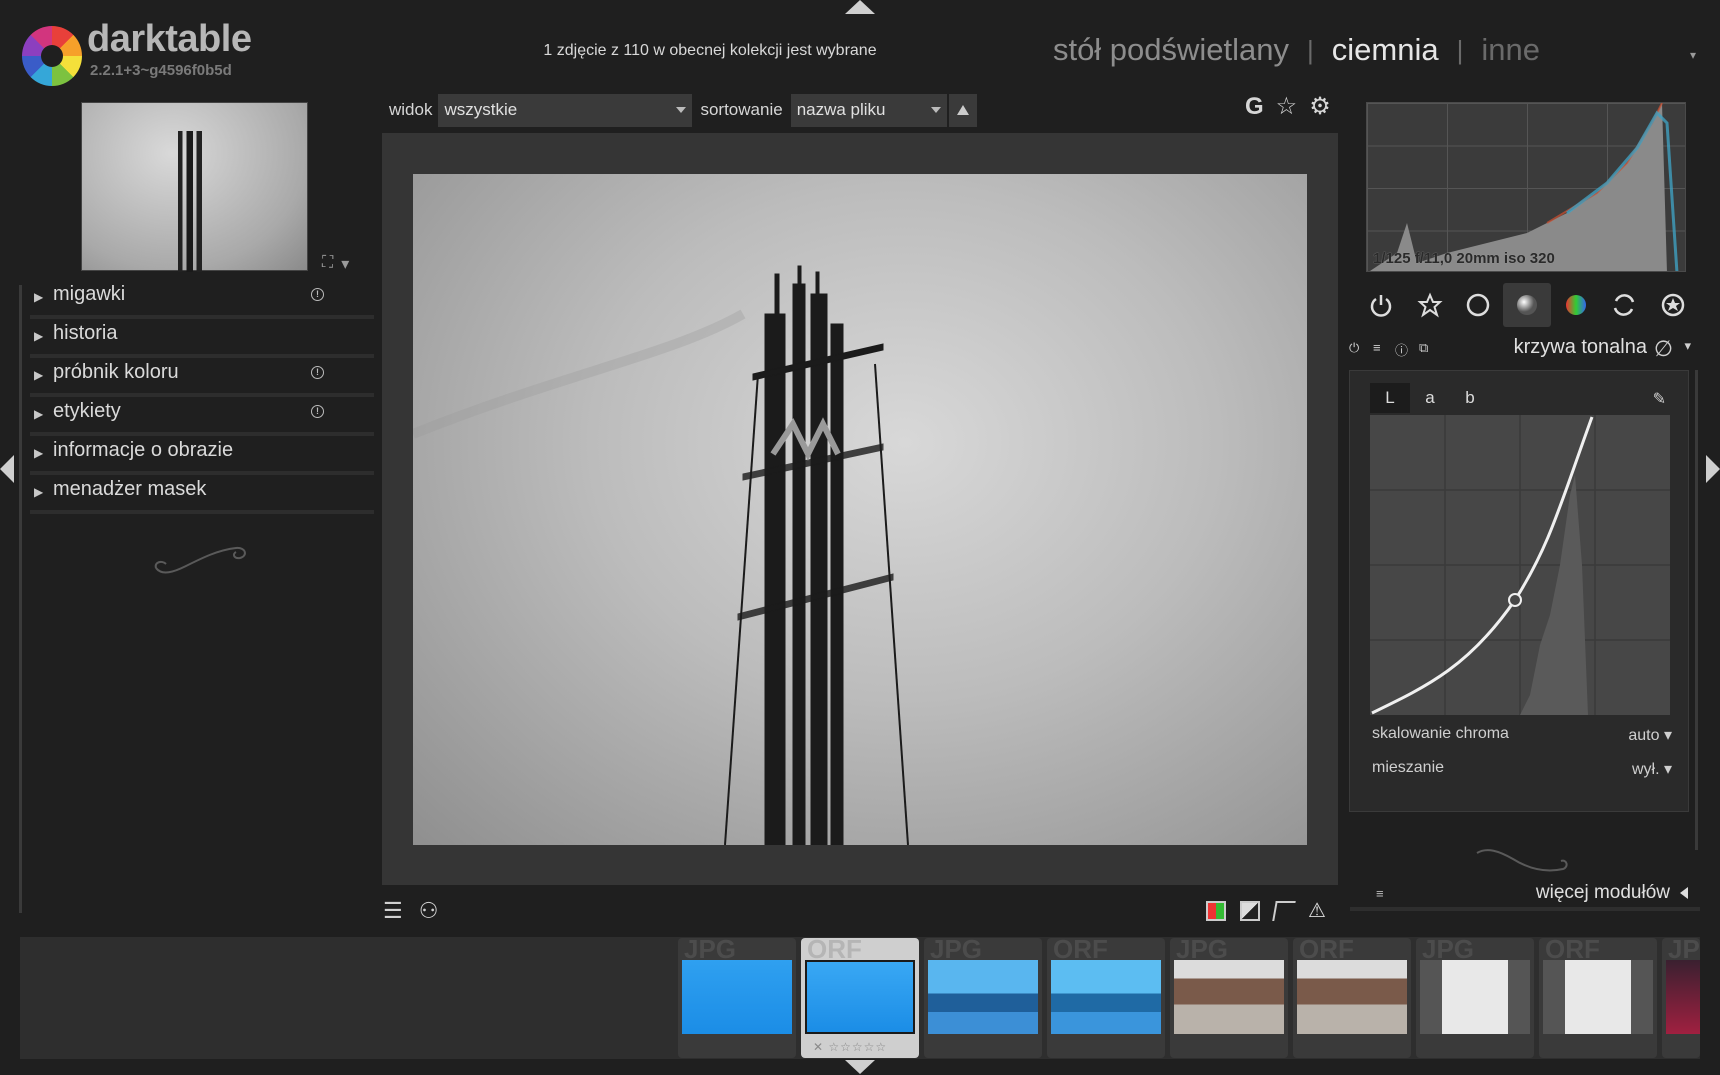 This screenshot has height=1075, width=1720. Describe the element at coordinates (841, 109) in the screenshot. I see `sort-value: nazwa pliku` at that location.